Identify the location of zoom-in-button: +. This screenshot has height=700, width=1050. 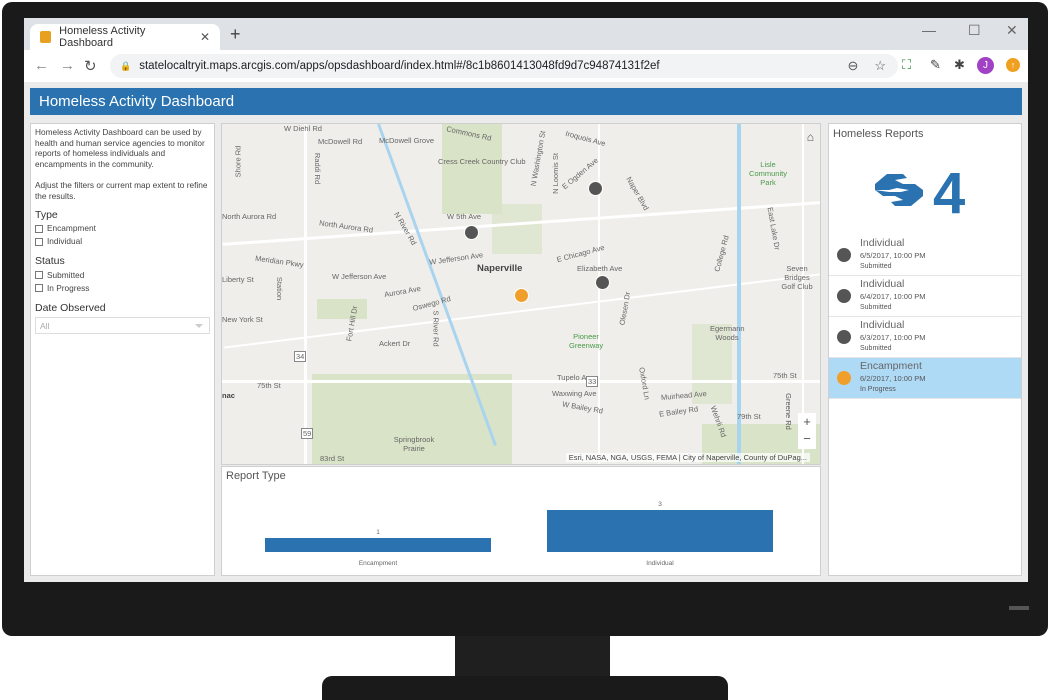
(807, 421).